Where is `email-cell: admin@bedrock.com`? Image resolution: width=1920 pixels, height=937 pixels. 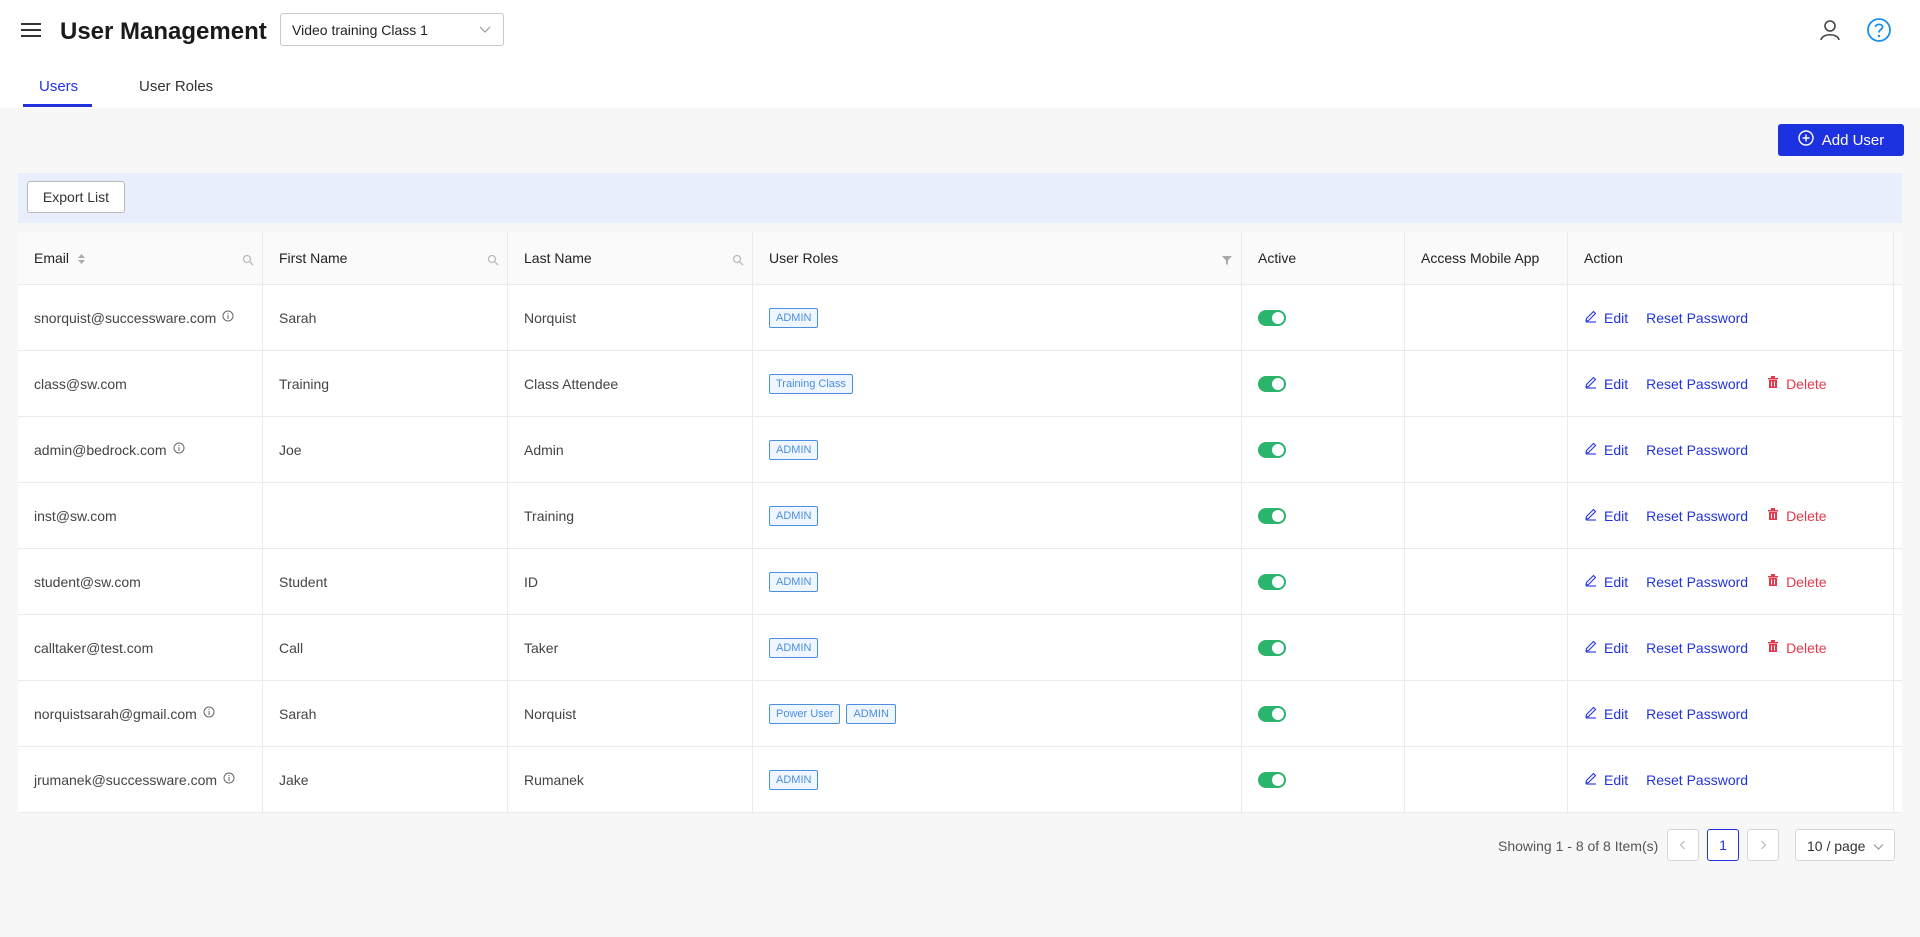
email-cell: admin@bedrock.com is located at coordinates (140, 449).